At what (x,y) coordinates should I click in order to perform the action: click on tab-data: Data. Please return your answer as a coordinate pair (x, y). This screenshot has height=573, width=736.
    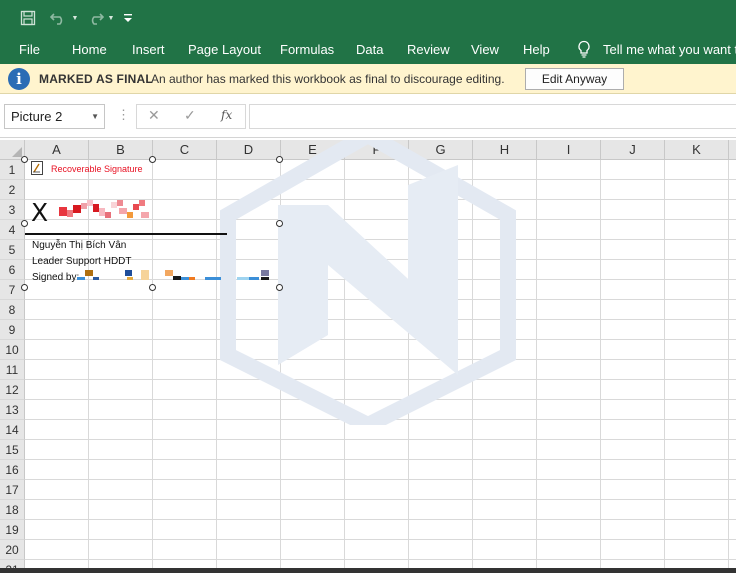
    Looking at the image, I should click on (369, 49).